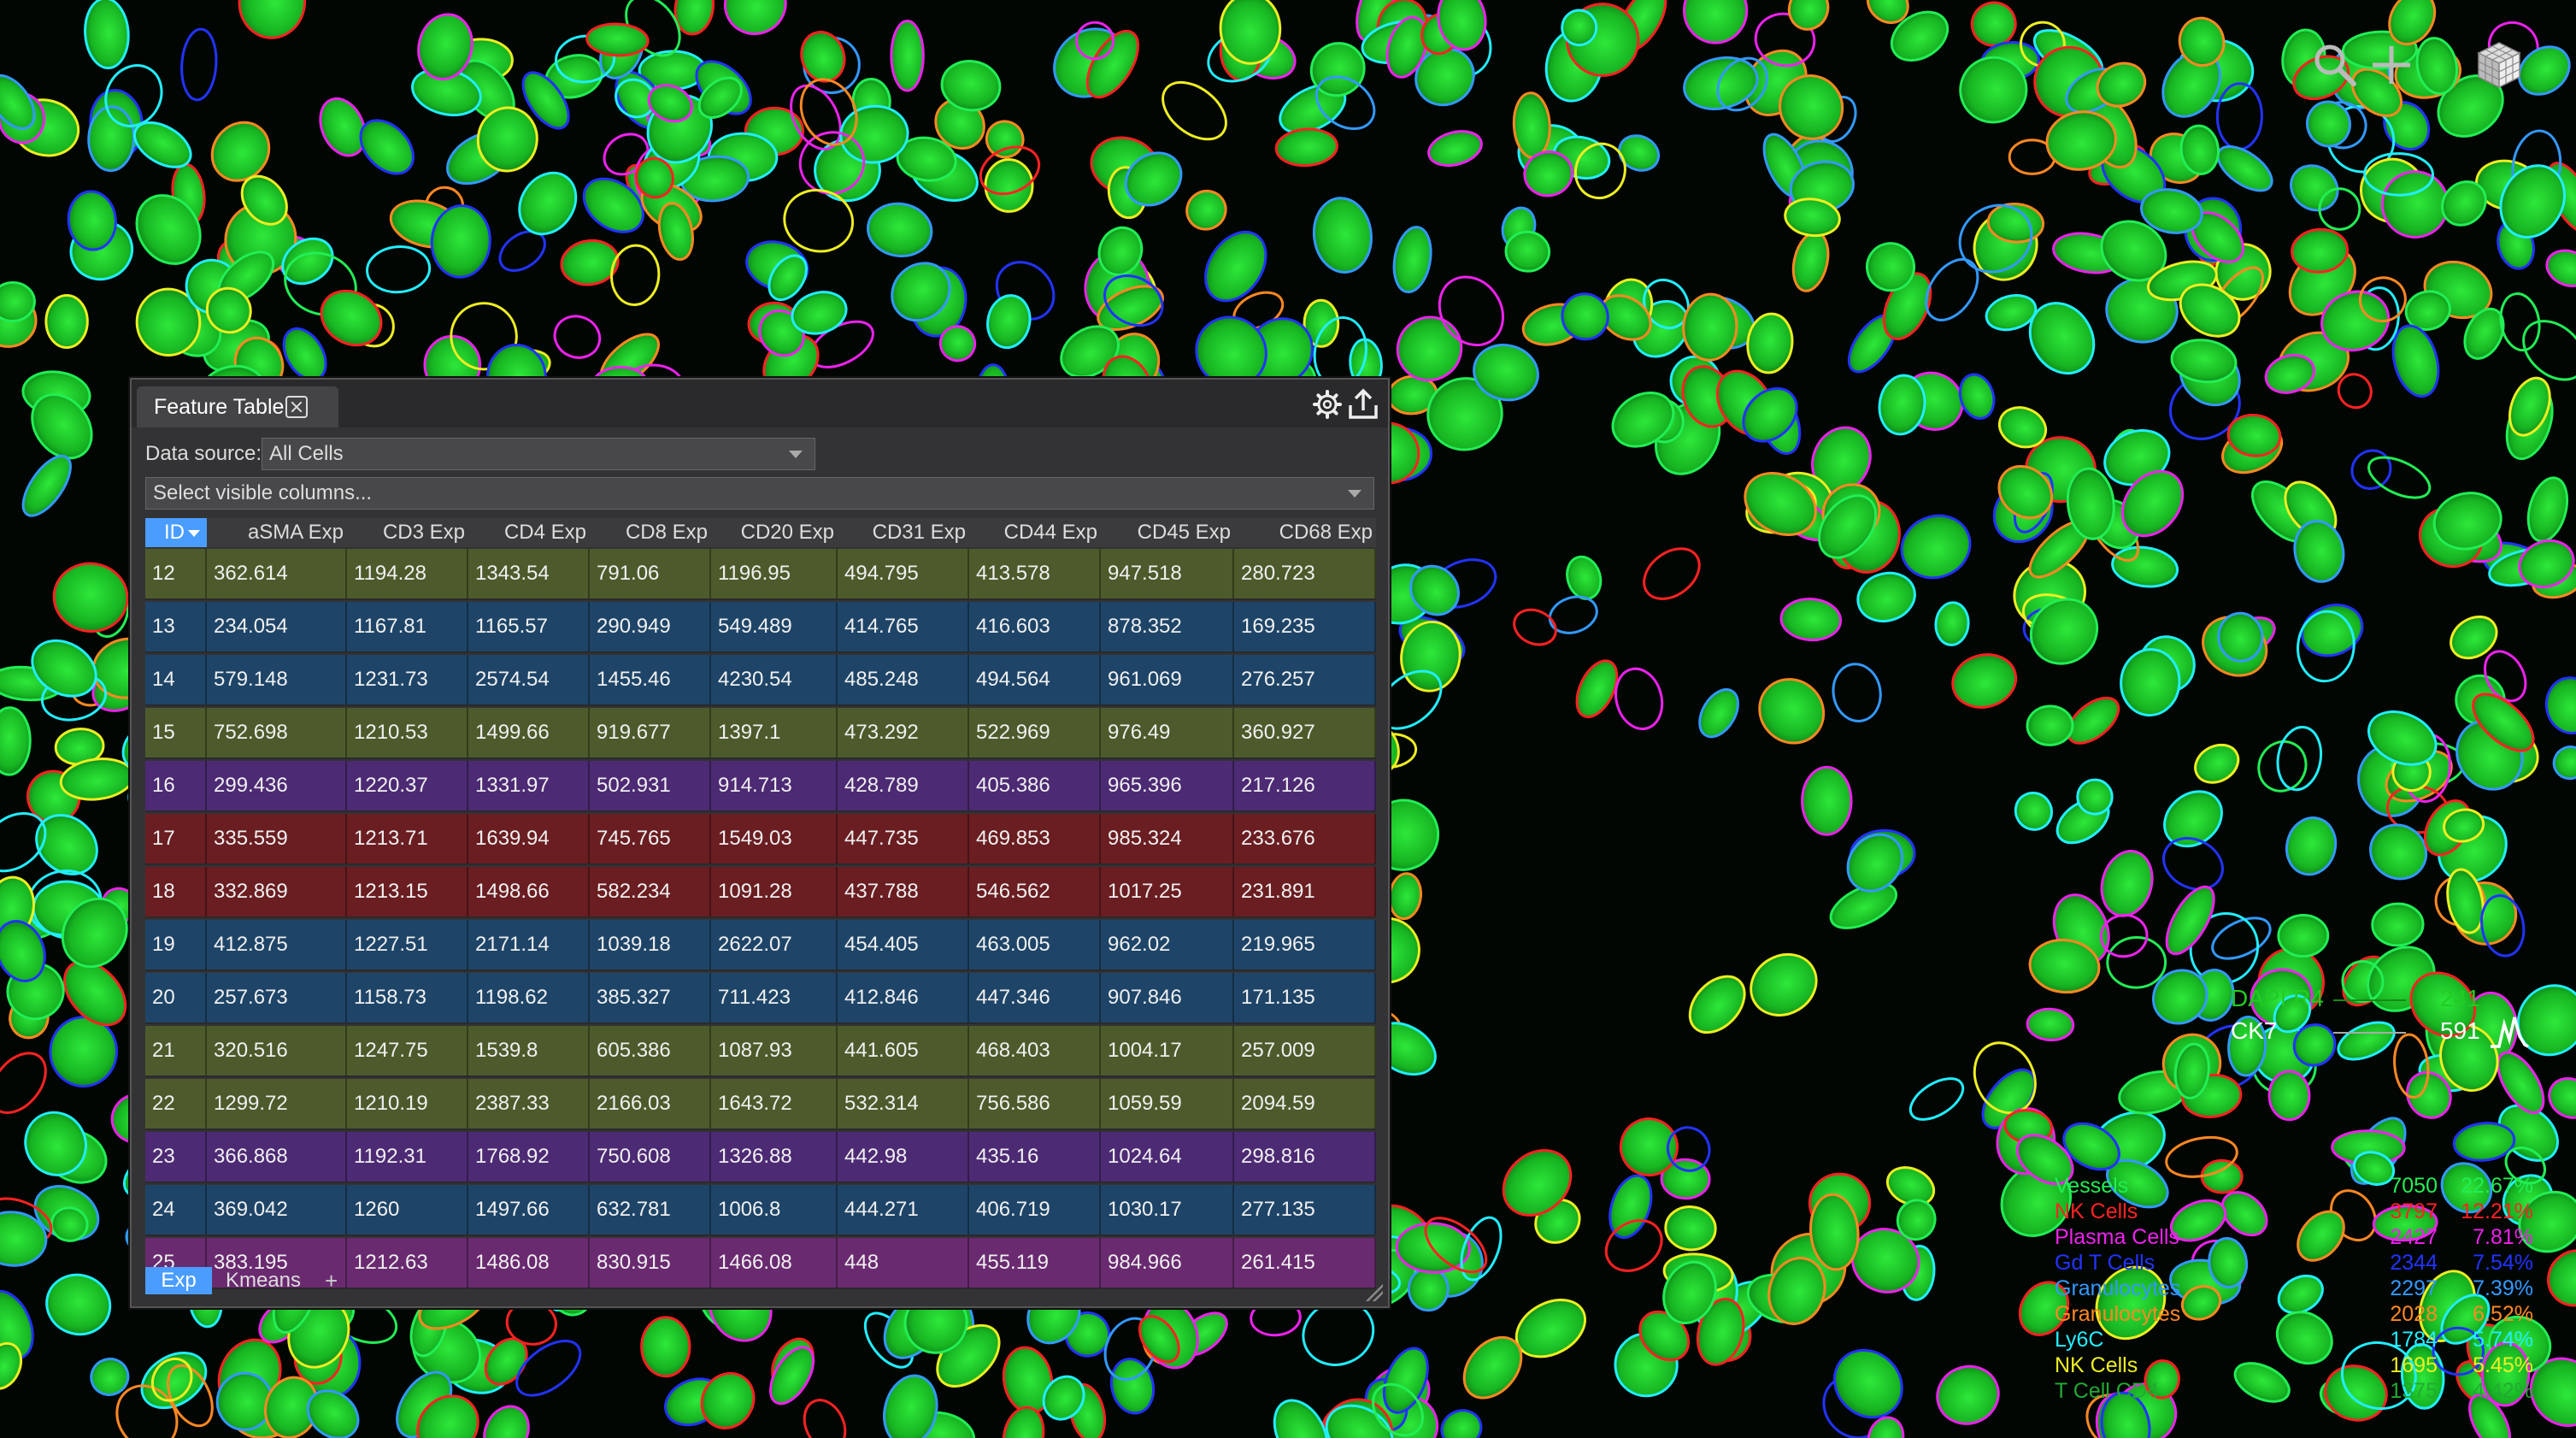 This screenshot has width=2576, height=1438. Describe the element at coordinates (2294, 1211) in the screenshot. I see `class-legend-row: NK Cells 3797 12.21%` at that location.